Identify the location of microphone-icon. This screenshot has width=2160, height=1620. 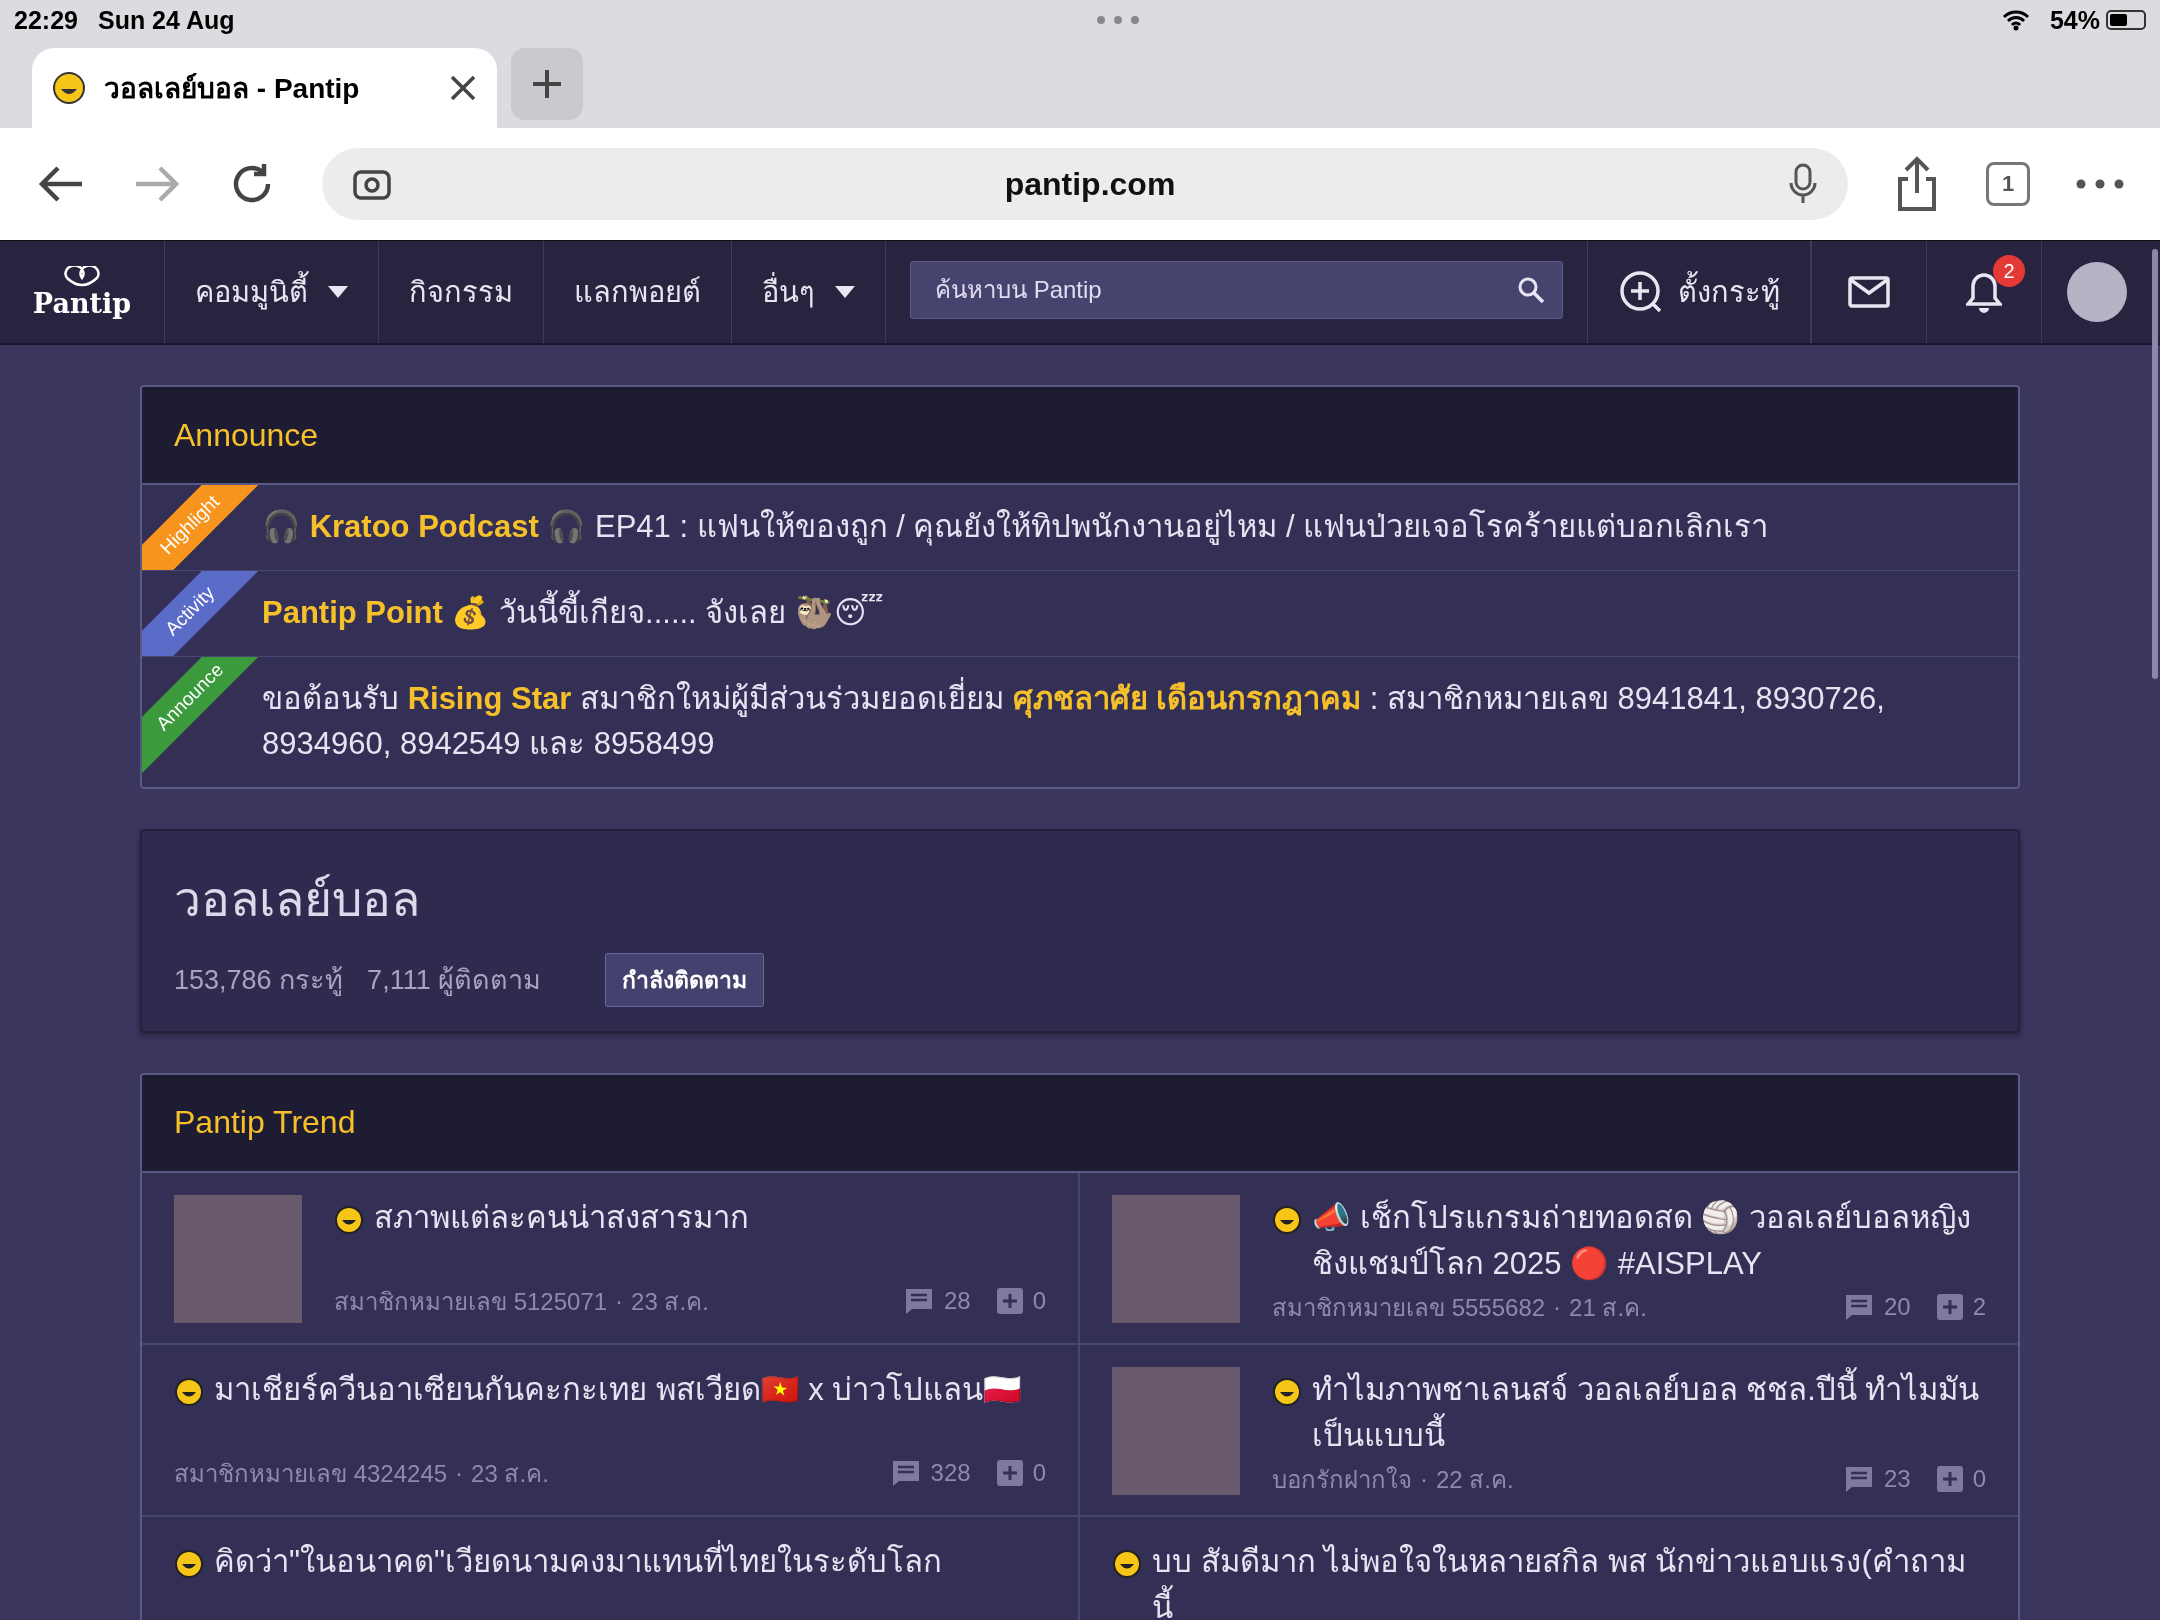
(1803, 184).